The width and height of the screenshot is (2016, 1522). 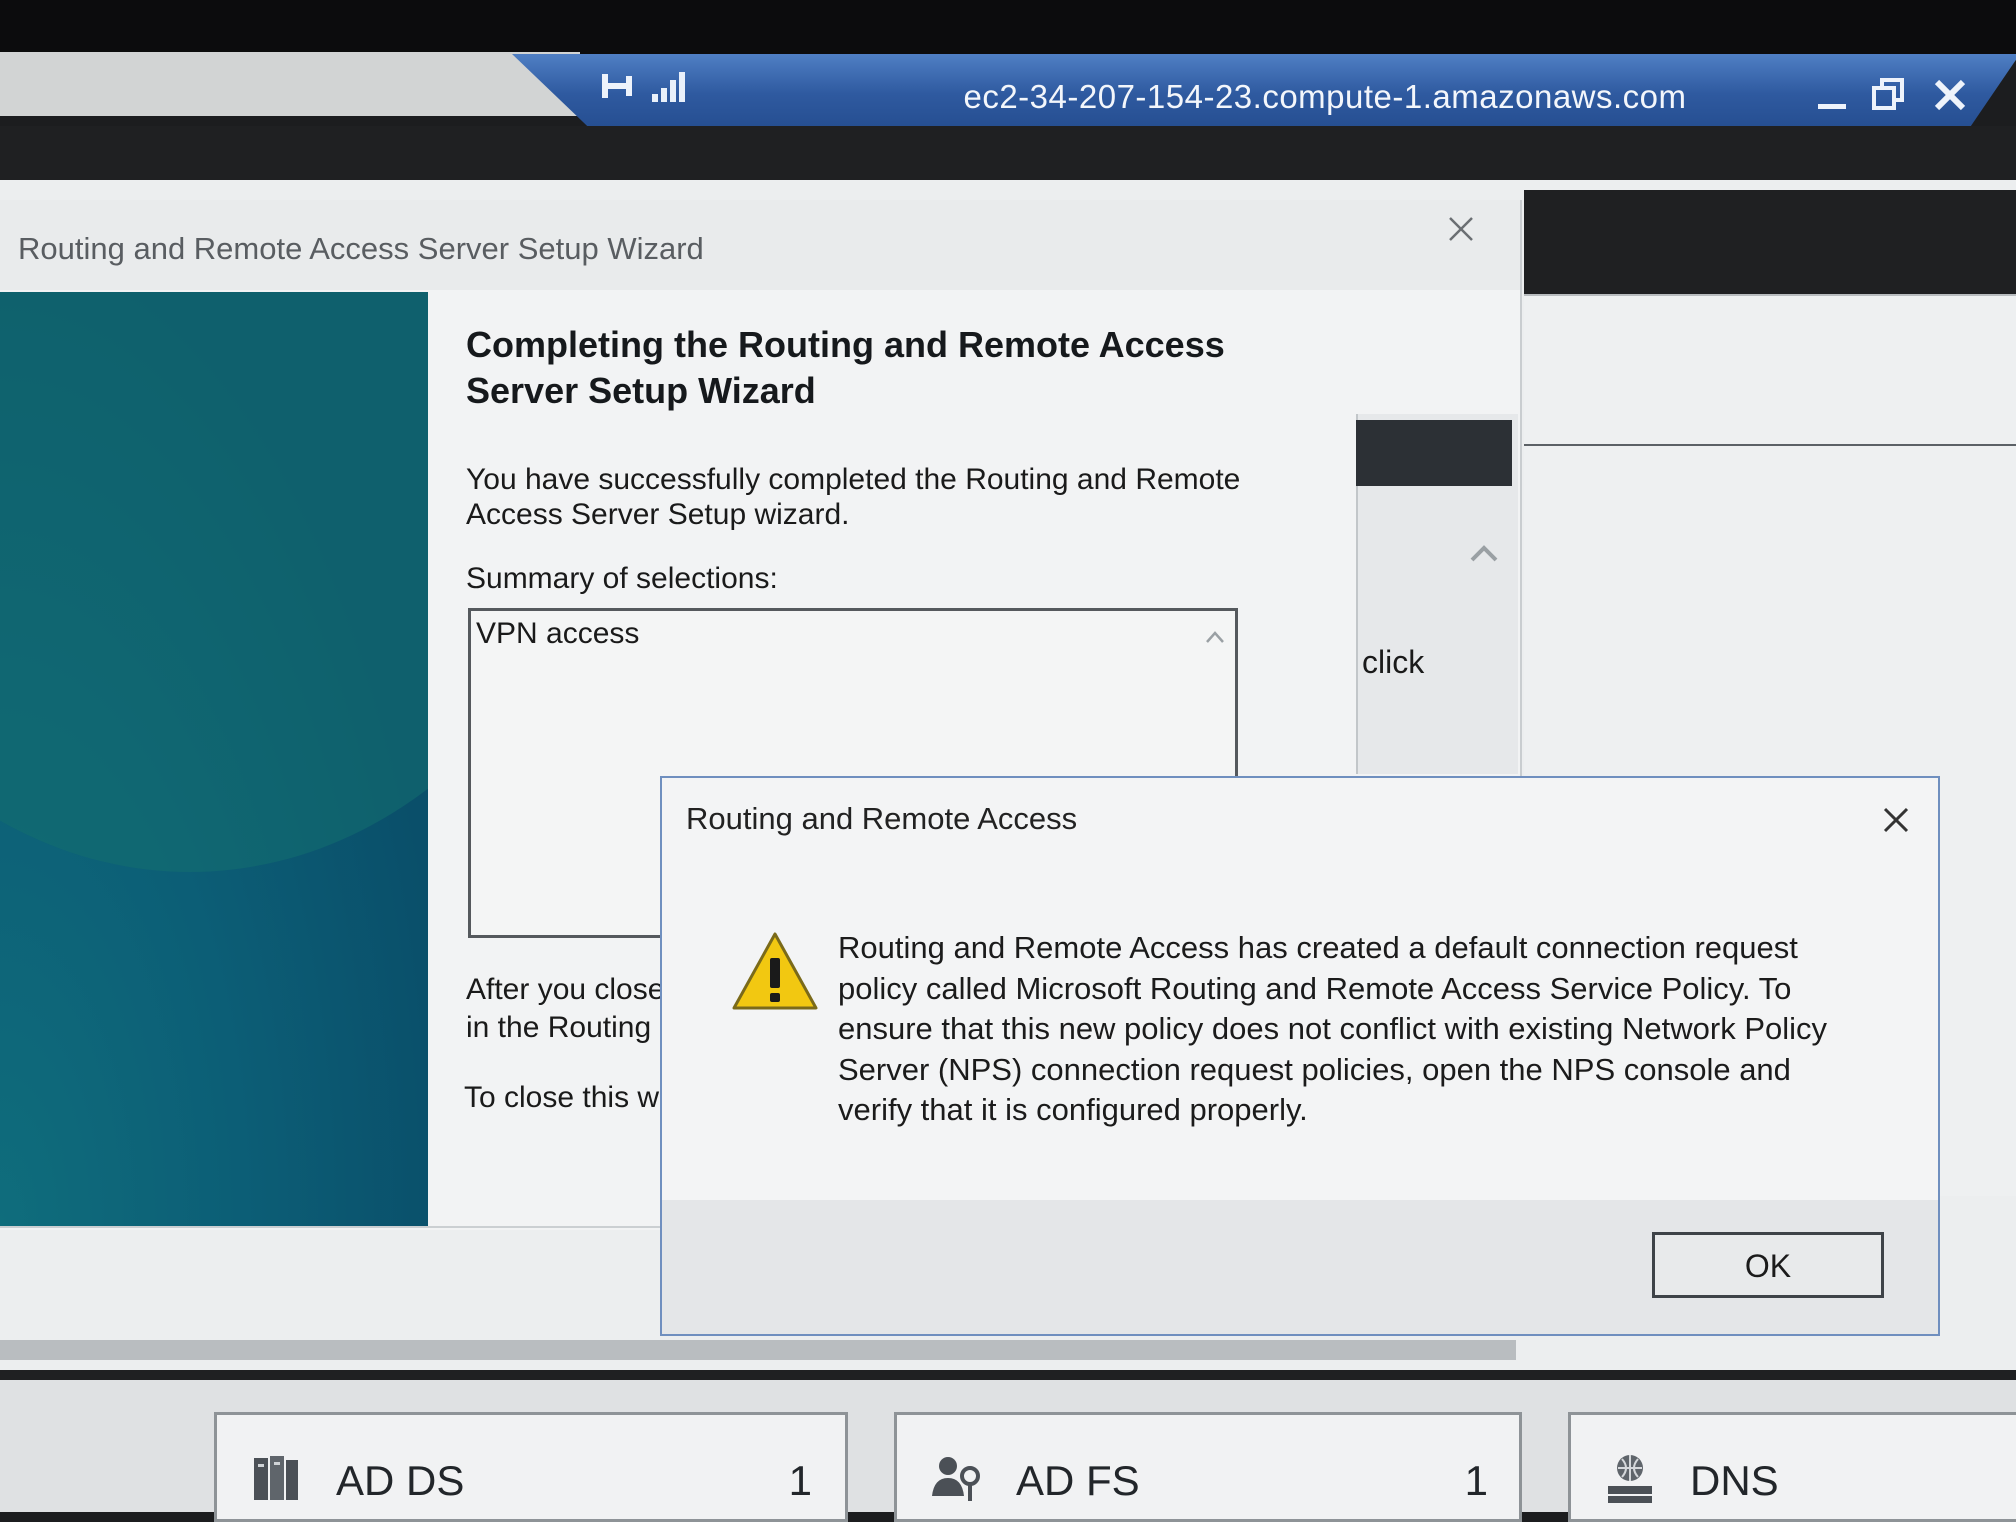 I want to click on ad-fs-icon, so click(x=956, y=1478).